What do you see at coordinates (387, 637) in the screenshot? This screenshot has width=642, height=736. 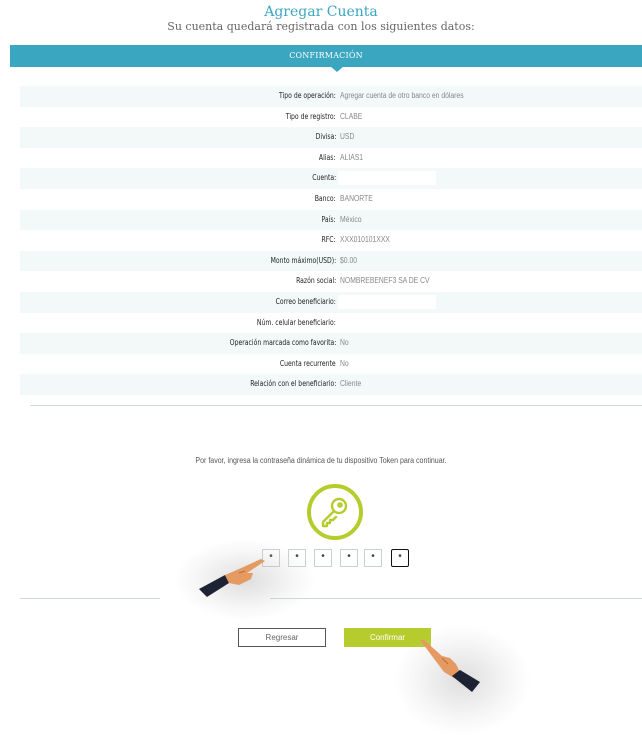 I see `confirm-button: Confirmar` at bounding box center [387, 637].